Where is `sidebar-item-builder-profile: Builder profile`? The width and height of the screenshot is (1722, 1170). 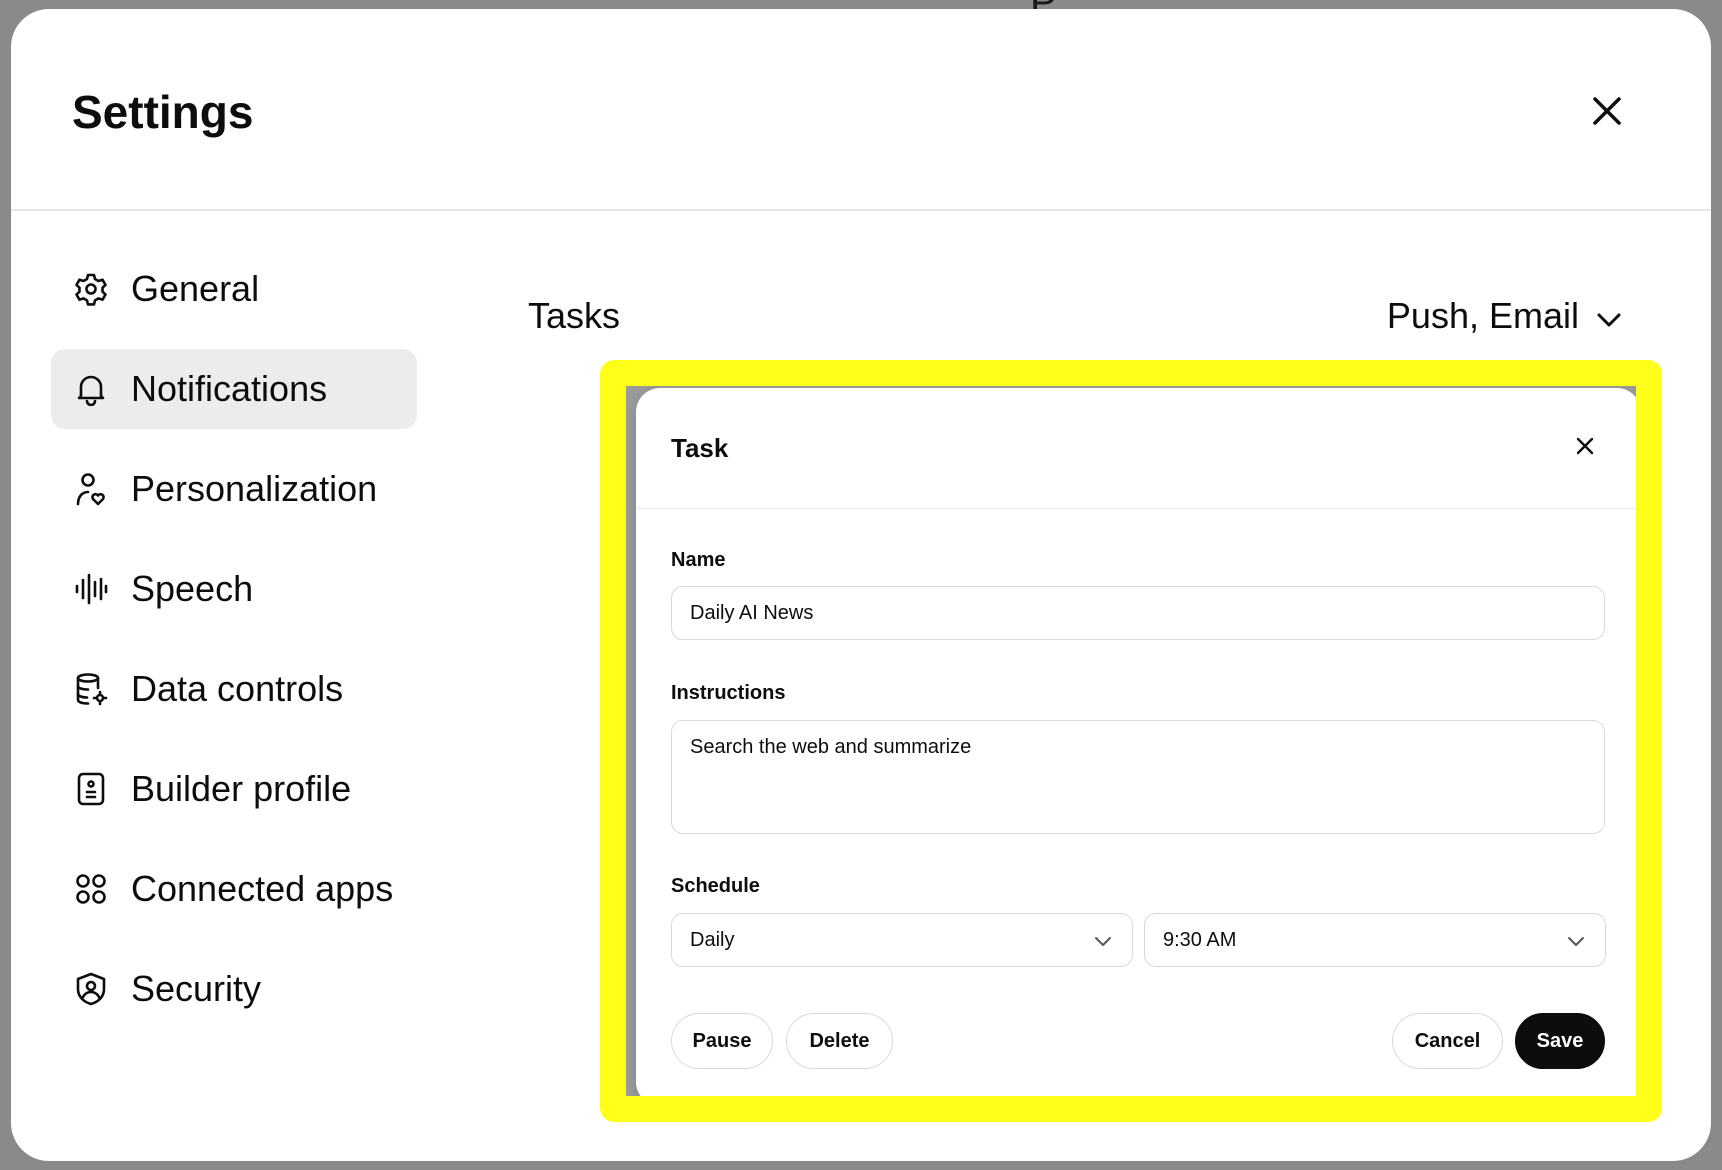
sidebar-item-builder-profile: Builder profile is located at coordinates (234, 789).